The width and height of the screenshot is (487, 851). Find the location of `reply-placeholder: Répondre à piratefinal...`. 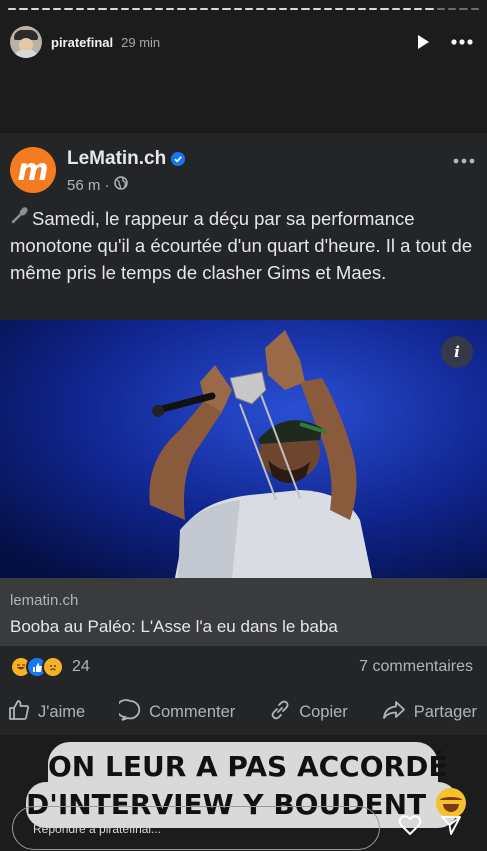

reply-placeholder: Répondre à piratefinal... is located at coordinates (97, 829).